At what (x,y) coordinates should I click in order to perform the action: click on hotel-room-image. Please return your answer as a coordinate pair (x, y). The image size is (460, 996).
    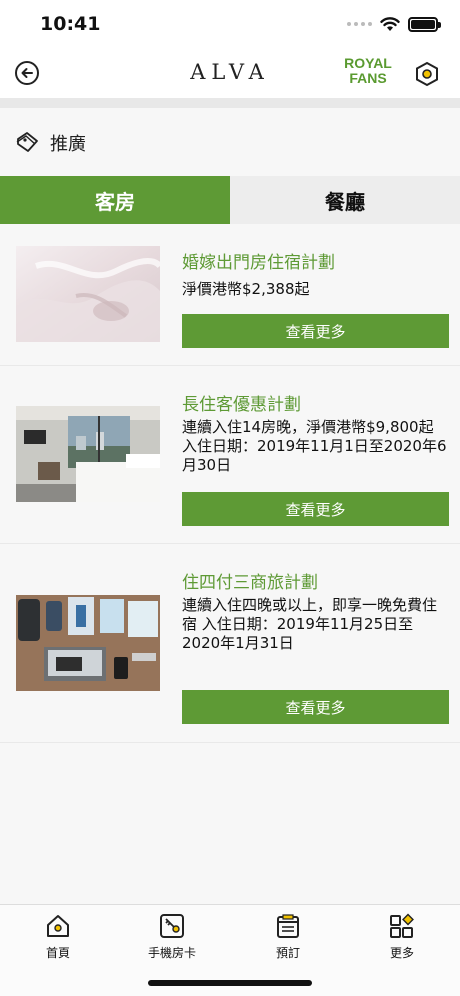
    Looking at the image, I should click on (88, 454).